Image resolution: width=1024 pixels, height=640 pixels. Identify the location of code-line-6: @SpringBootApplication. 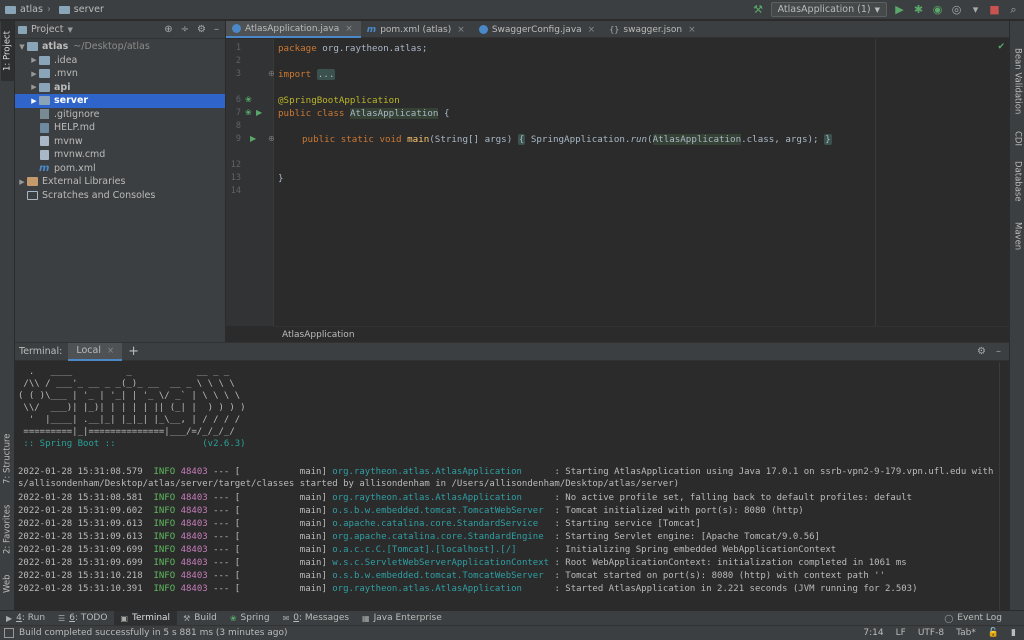
(339, 101).